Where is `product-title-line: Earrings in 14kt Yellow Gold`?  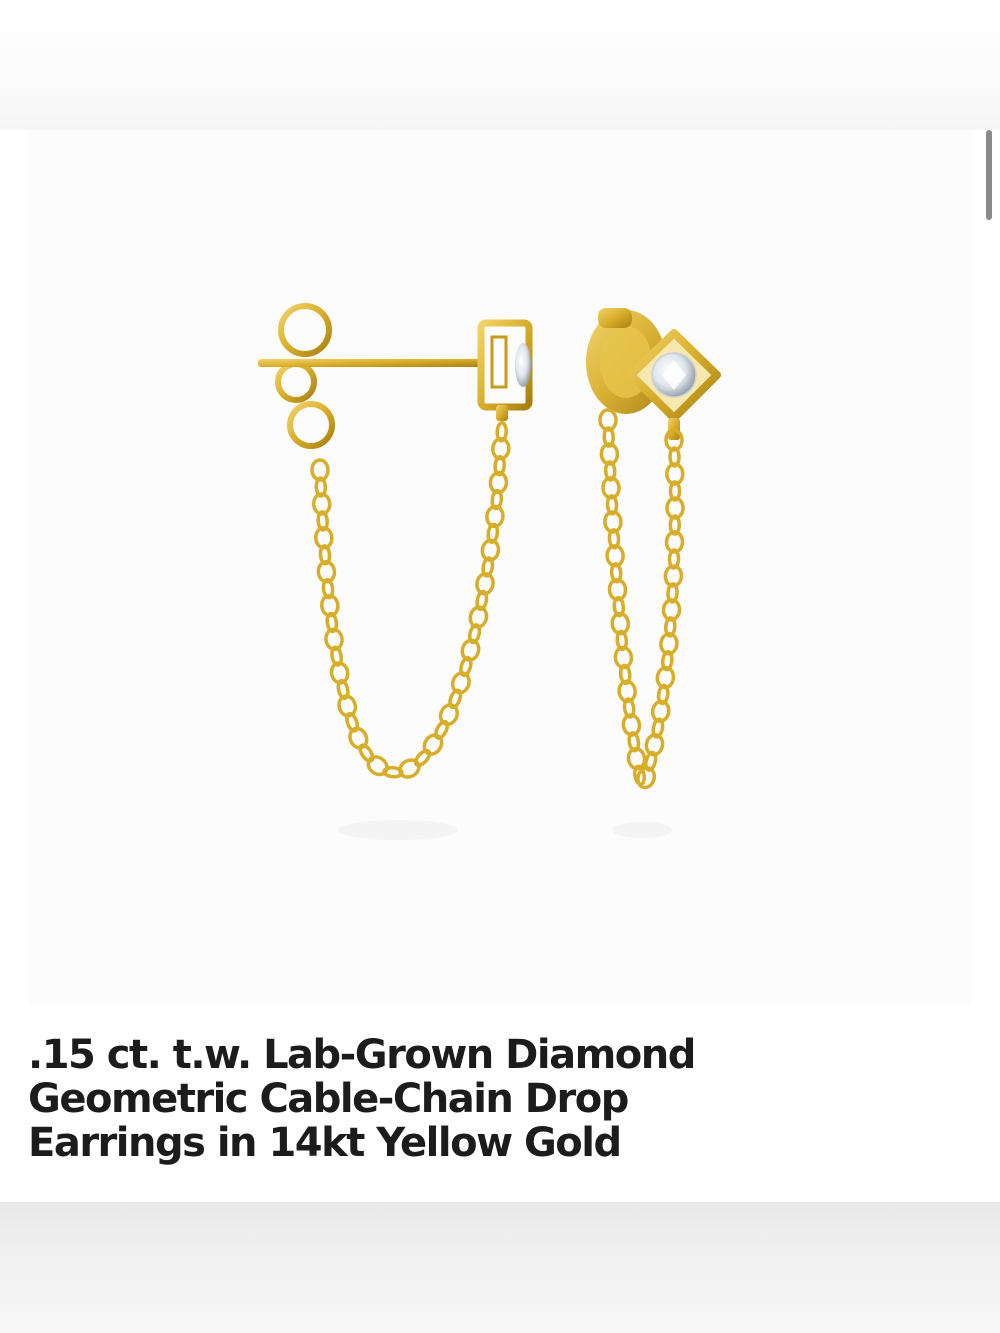 product-title-line: Earrings in 14kt Yellow Gold is located at coordinates (325, 1143).